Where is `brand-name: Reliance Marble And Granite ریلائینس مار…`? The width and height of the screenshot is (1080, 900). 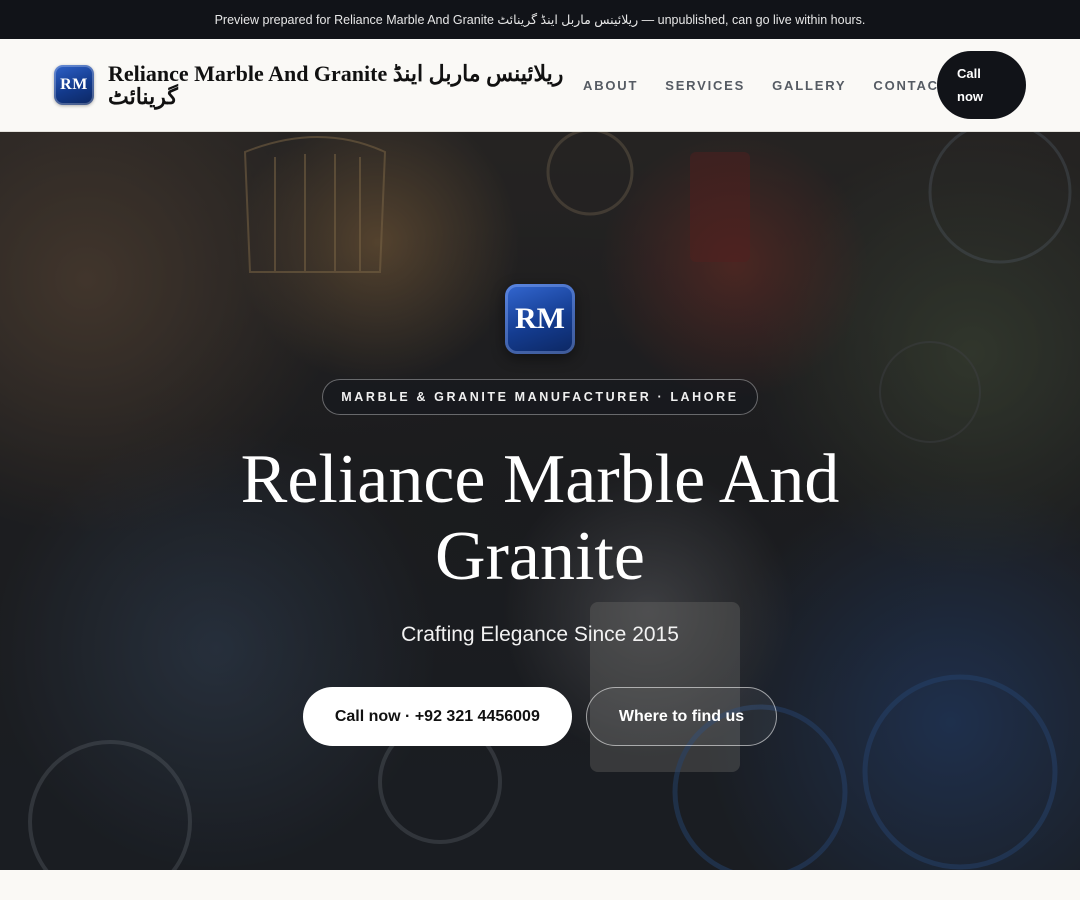 brand-name: Reliance Marble And Granite ریلائینس مار… is located at coordinates (343, 85).